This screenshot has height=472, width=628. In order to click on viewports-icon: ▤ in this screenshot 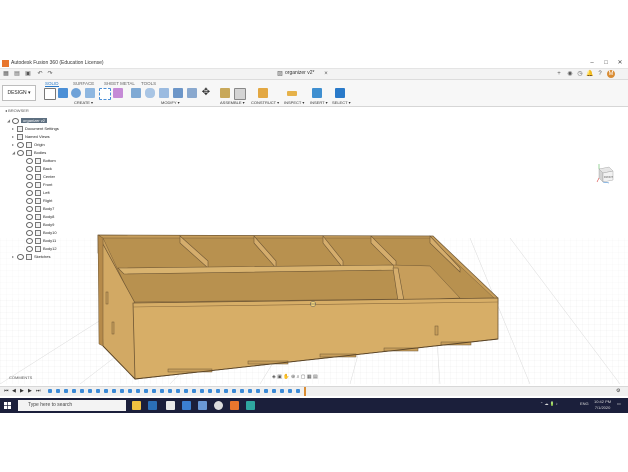, I will do `click(315, 377)`.